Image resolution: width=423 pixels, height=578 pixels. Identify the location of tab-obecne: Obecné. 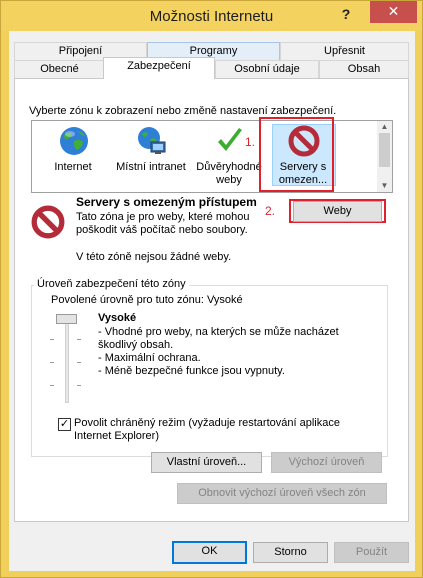
(59, 69).